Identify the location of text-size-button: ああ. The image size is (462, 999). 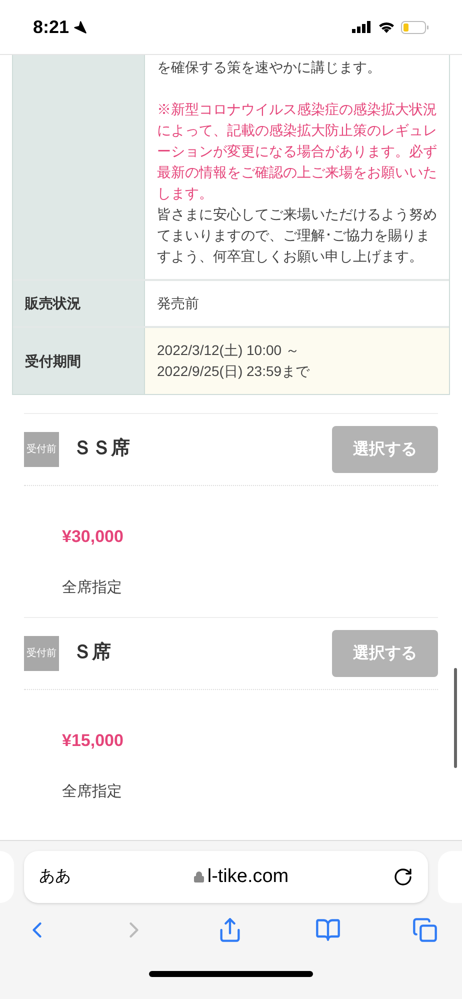
(64, 877).